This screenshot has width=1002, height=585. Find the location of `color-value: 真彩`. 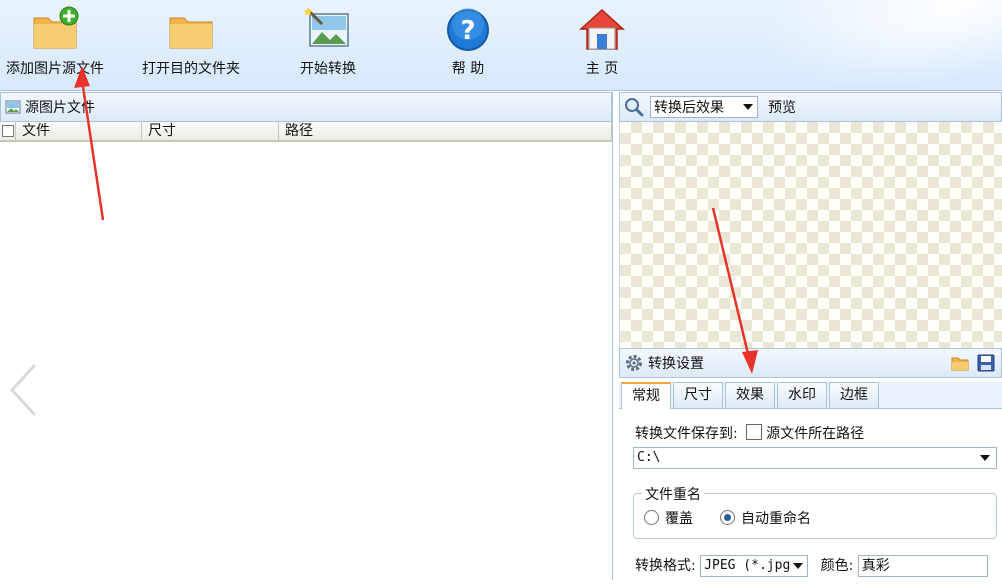

color-value: 真彩 is located at coordinates (875, 566).